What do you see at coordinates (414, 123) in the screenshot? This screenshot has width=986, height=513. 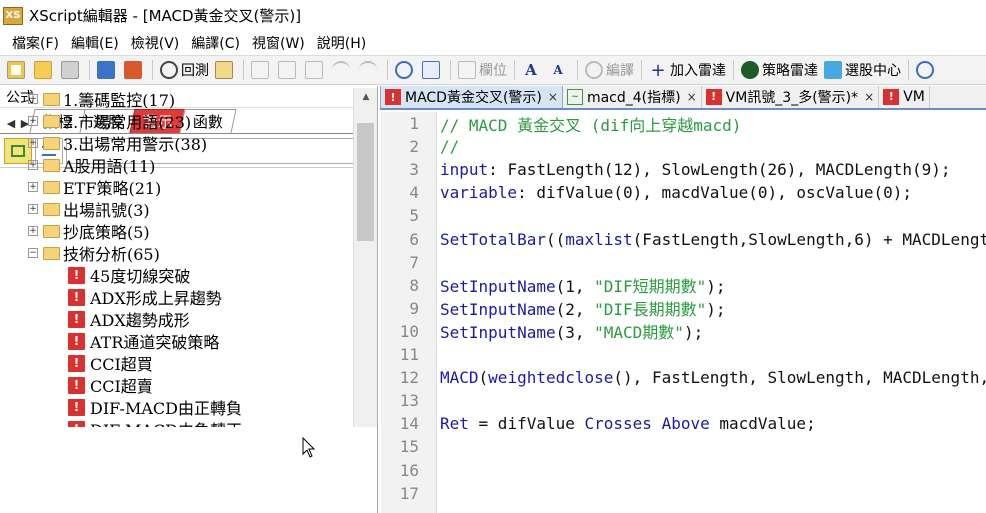 I see `line-number: 1` at bounding box center [414, 123].